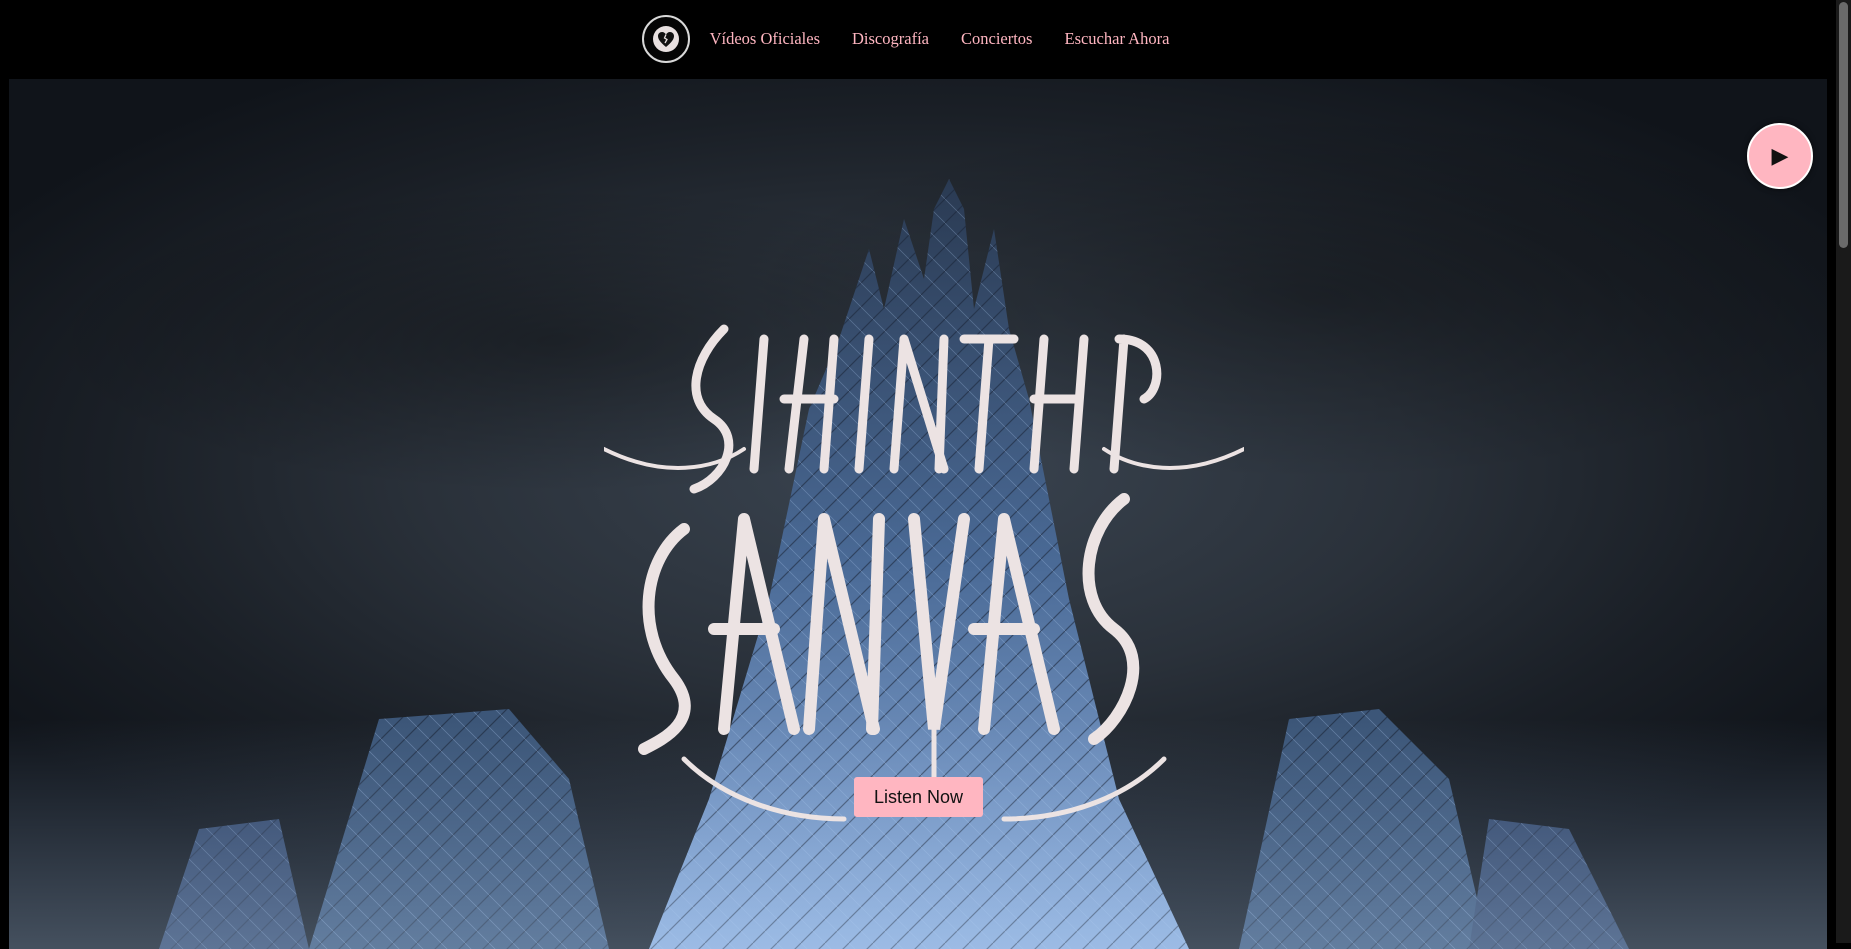 Image resolution: width=1851 pixels, height=949 pixels. I want to click on nav-link-discografia: Discografía, so click(890, 39).